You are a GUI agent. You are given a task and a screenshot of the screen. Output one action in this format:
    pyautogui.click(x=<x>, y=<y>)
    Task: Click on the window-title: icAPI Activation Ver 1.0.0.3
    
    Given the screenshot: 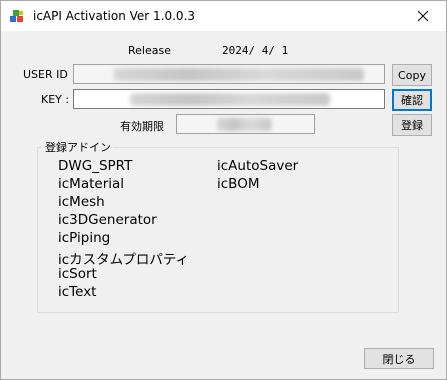 What is the action you would take?
    pyautogui.click(x=114, y=16)
    